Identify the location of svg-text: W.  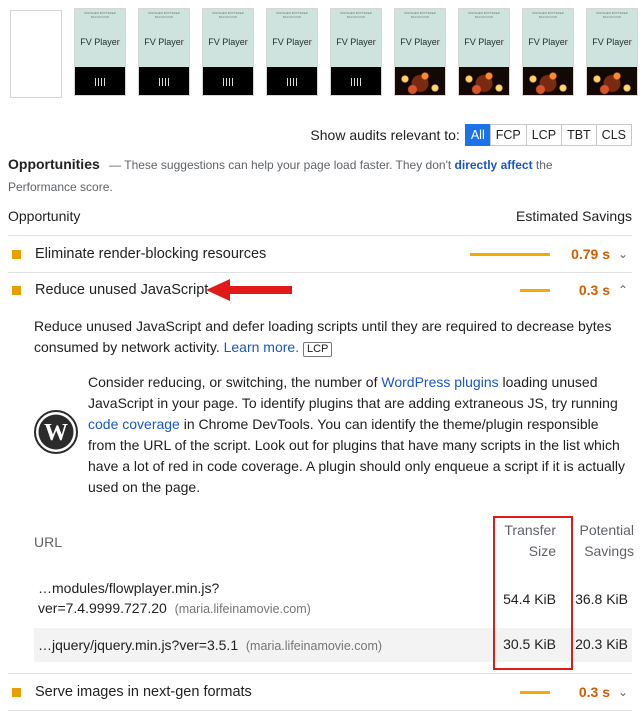
(56, 433).